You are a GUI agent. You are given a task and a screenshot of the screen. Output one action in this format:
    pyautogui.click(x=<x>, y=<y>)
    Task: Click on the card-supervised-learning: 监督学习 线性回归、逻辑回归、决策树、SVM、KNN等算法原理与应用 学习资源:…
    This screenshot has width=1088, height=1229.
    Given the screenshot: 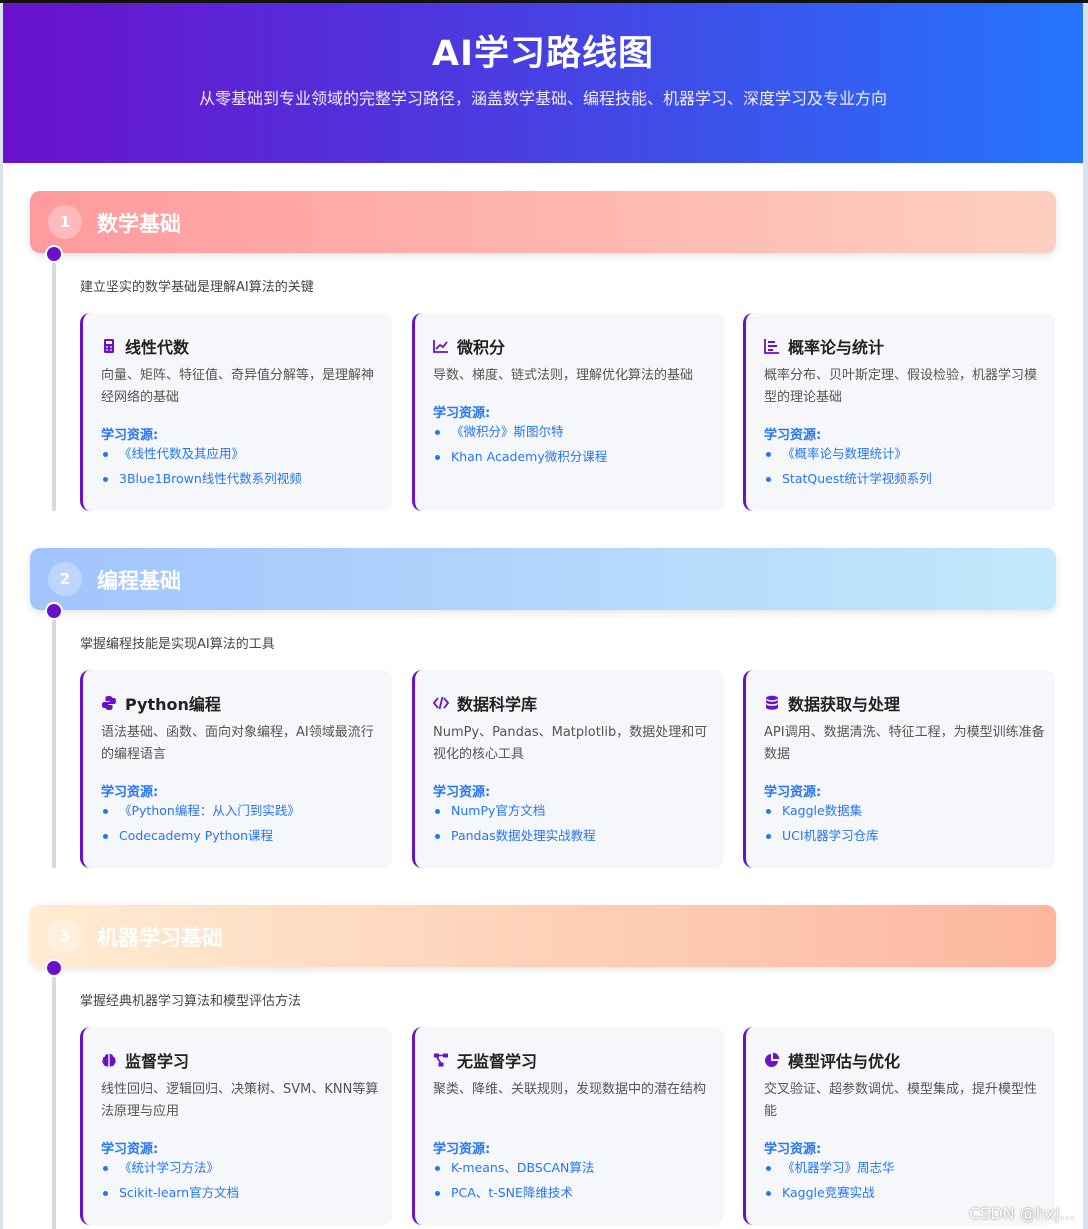 What is the action you would take?
    pyautogui.click(x=236, y=1126)
    